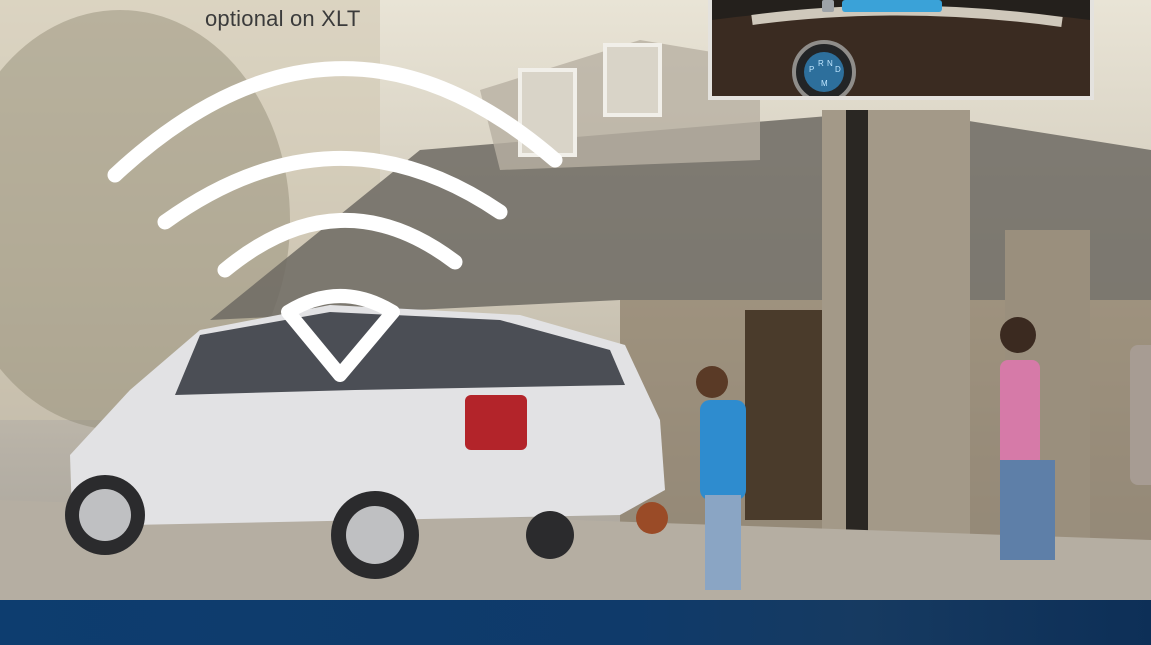 Image resolution: width=1151 pixels, height=645 pixels. What do you see at coordinates (838, 69) in the screenshot?
I see `shifter-letter-d: D` at bounding box center [838, 69].